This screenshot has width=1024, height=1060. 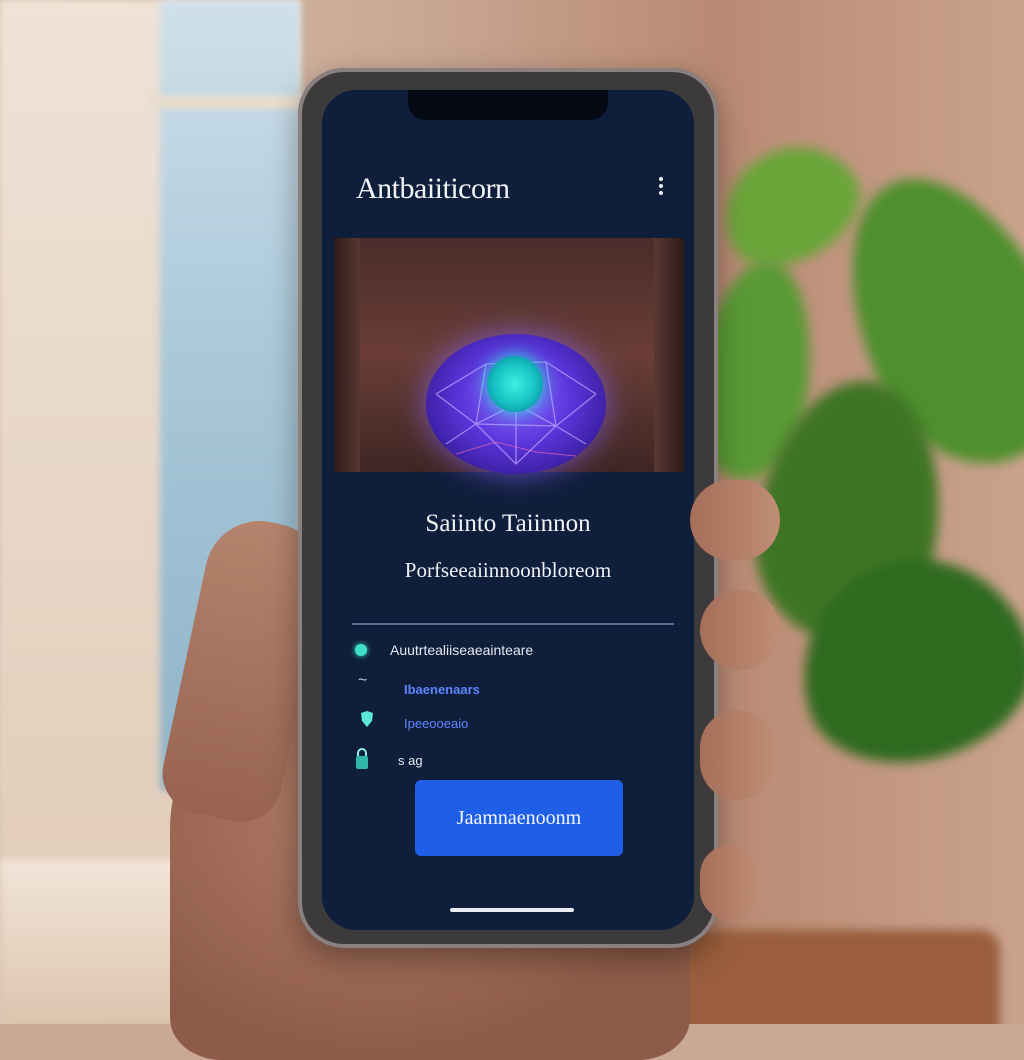 What do you see at coordinates (840, 977) in the screenshot?
I see `plant-pot` at bounding box center [840, 977].